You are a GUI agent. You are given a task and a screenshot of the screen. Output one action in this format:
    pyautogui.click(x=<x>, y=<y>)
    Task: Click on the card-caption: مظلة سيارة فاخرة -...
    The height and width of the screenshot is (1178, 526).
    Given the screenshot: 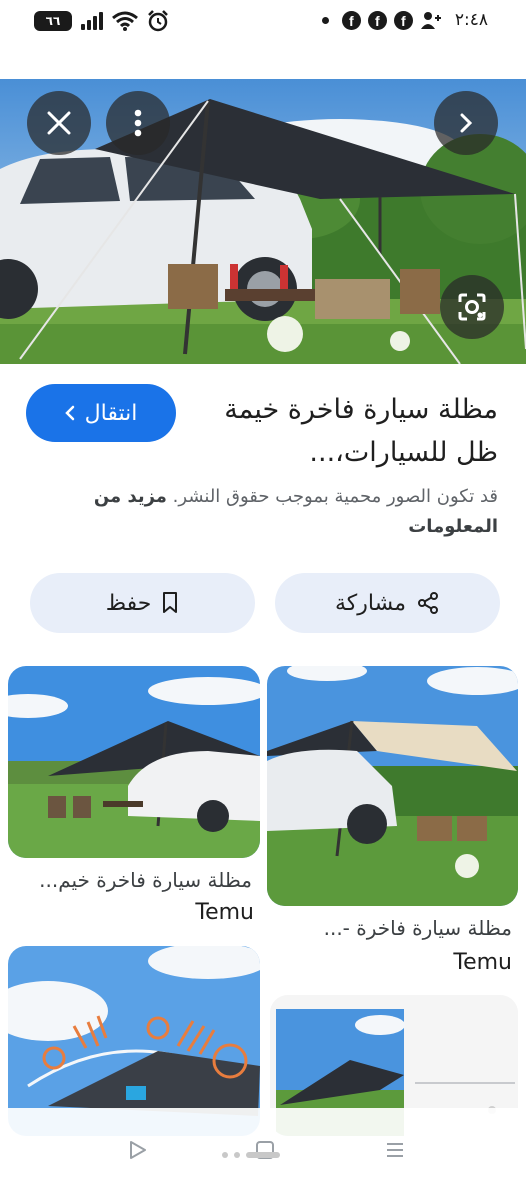 What is the action you would take?
    pyautogui.click(x=417, y=928)
    